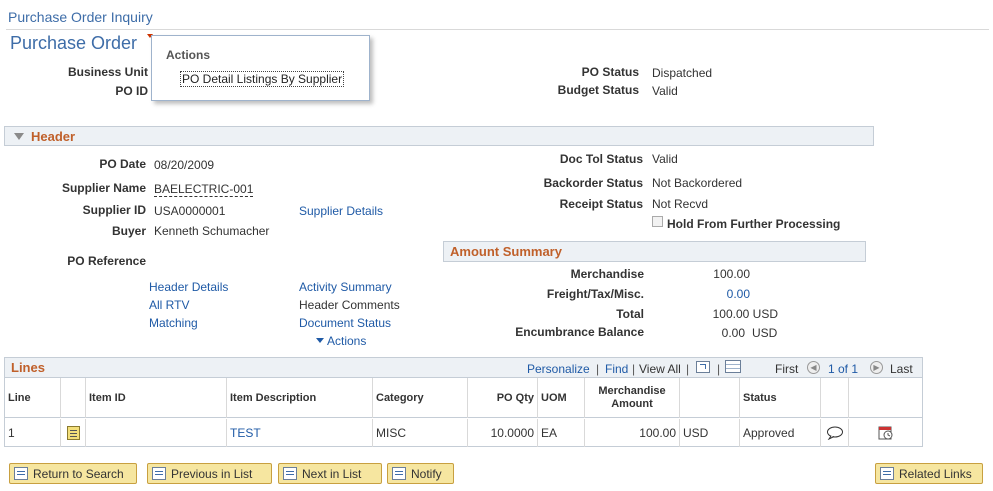 This screenshot has height=491, width=993. What do you see at coordinates (733, 366) in the screenshot?
I see `download-grid-icon` at bounding box center [733, 366].